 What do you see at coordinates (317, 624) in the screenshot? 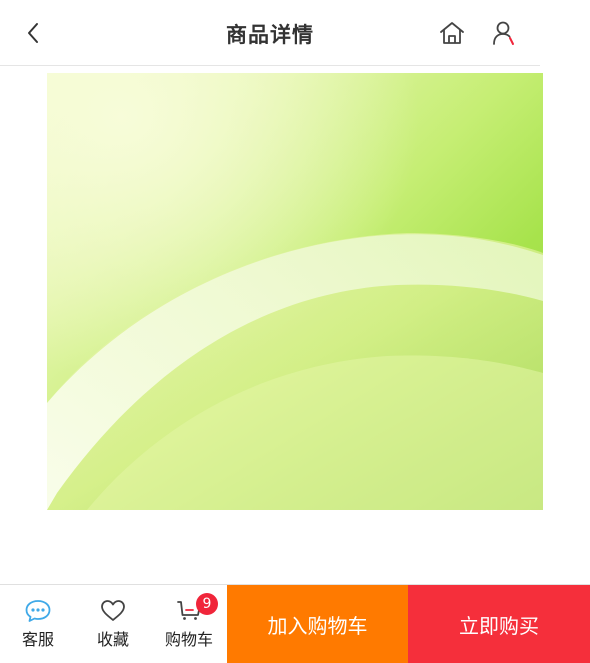
I see `add-to-cart-button: 加入购物车` at bounding box center [317, 624].